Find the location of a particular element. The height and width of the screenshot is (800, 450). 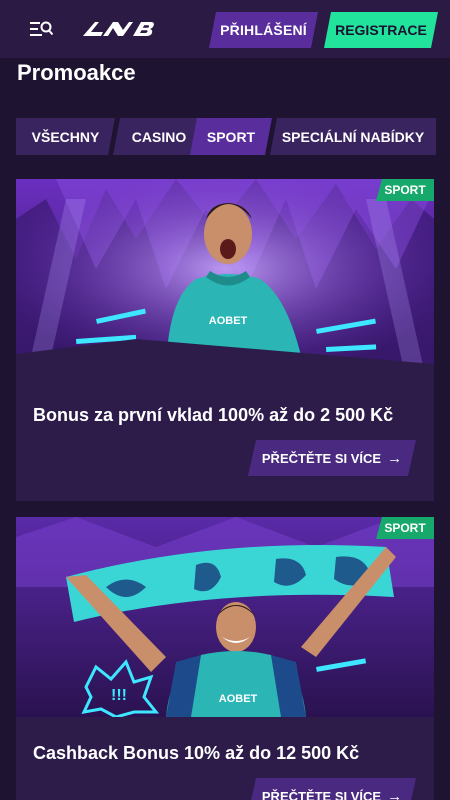

page-title: Promoakce is located at coordinates (76, 72).